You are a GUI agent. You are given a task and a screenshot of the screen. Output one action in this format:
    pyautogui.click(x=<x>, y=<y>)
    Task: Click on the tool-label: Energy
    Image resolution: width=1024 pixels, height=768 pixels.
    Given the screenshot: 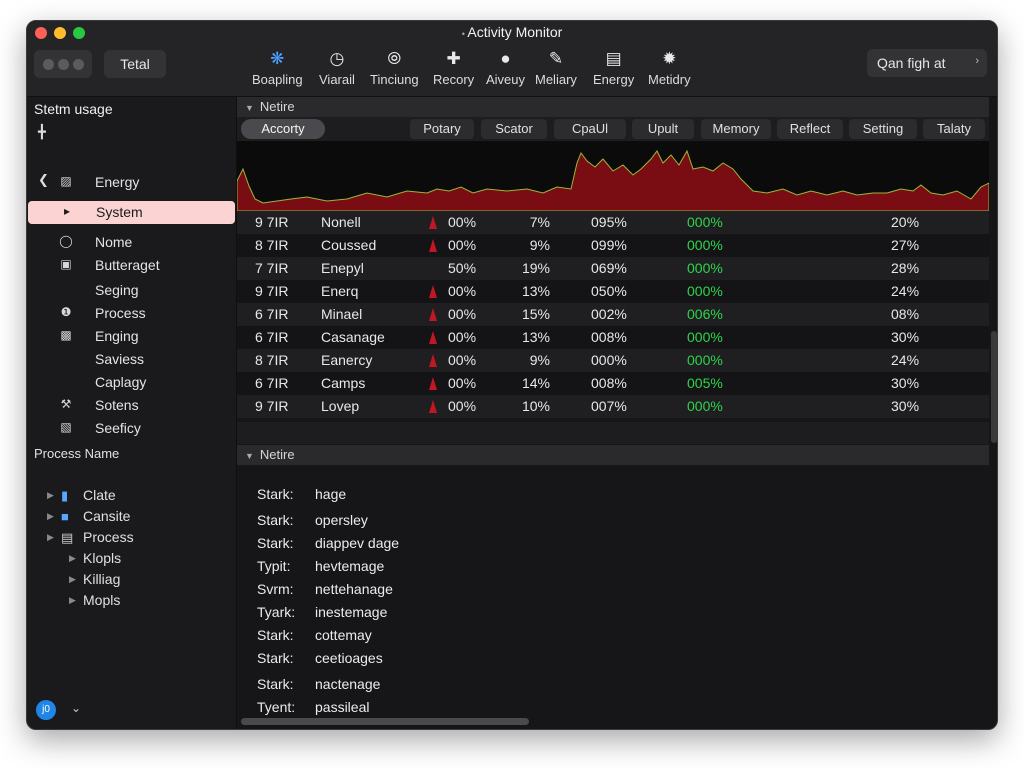 What is the action you would take?
    pyautogui.click(x=614, y=79)
    